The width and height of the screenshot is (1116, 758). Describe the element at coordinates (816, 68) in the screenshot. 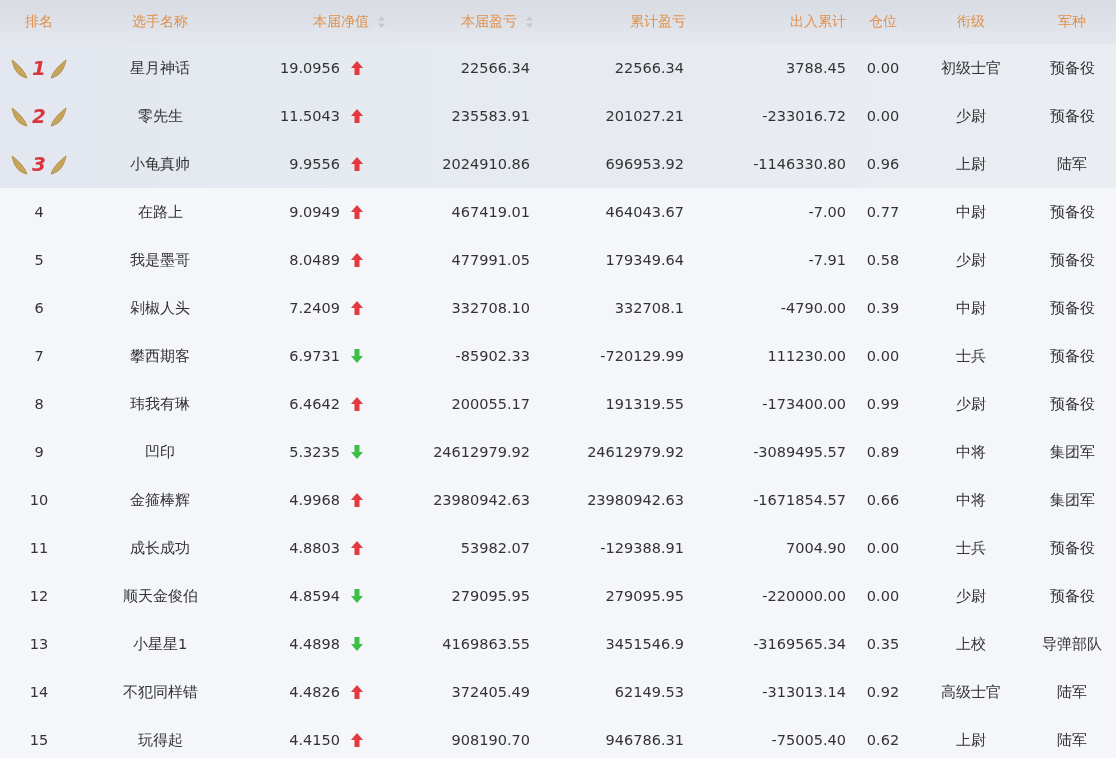

I see `table-cell: 3788.45` at that location.